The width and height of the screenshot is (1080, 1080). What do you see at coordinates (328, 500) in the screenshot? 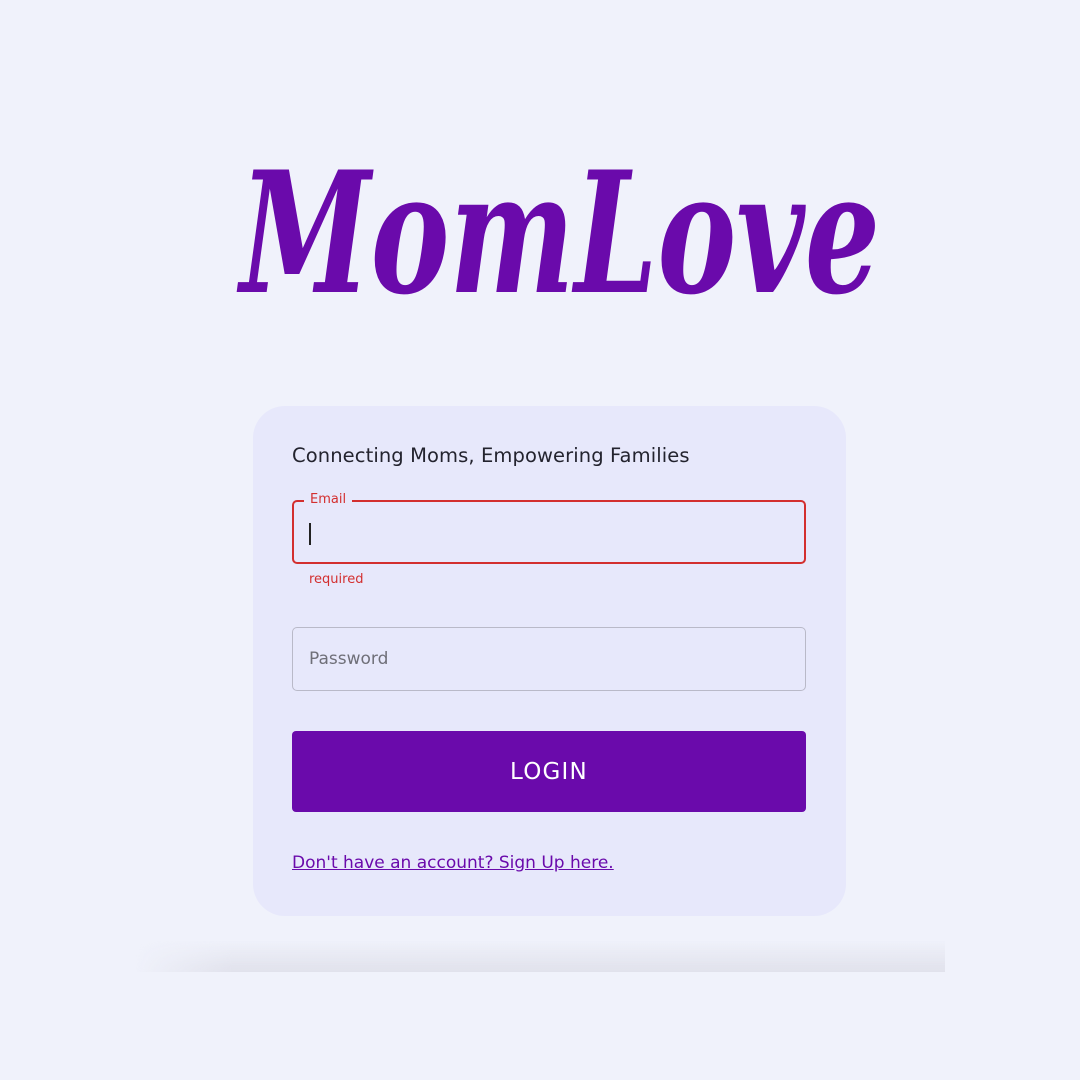
I see `email-label: Email` at bounding box center [328, 500].